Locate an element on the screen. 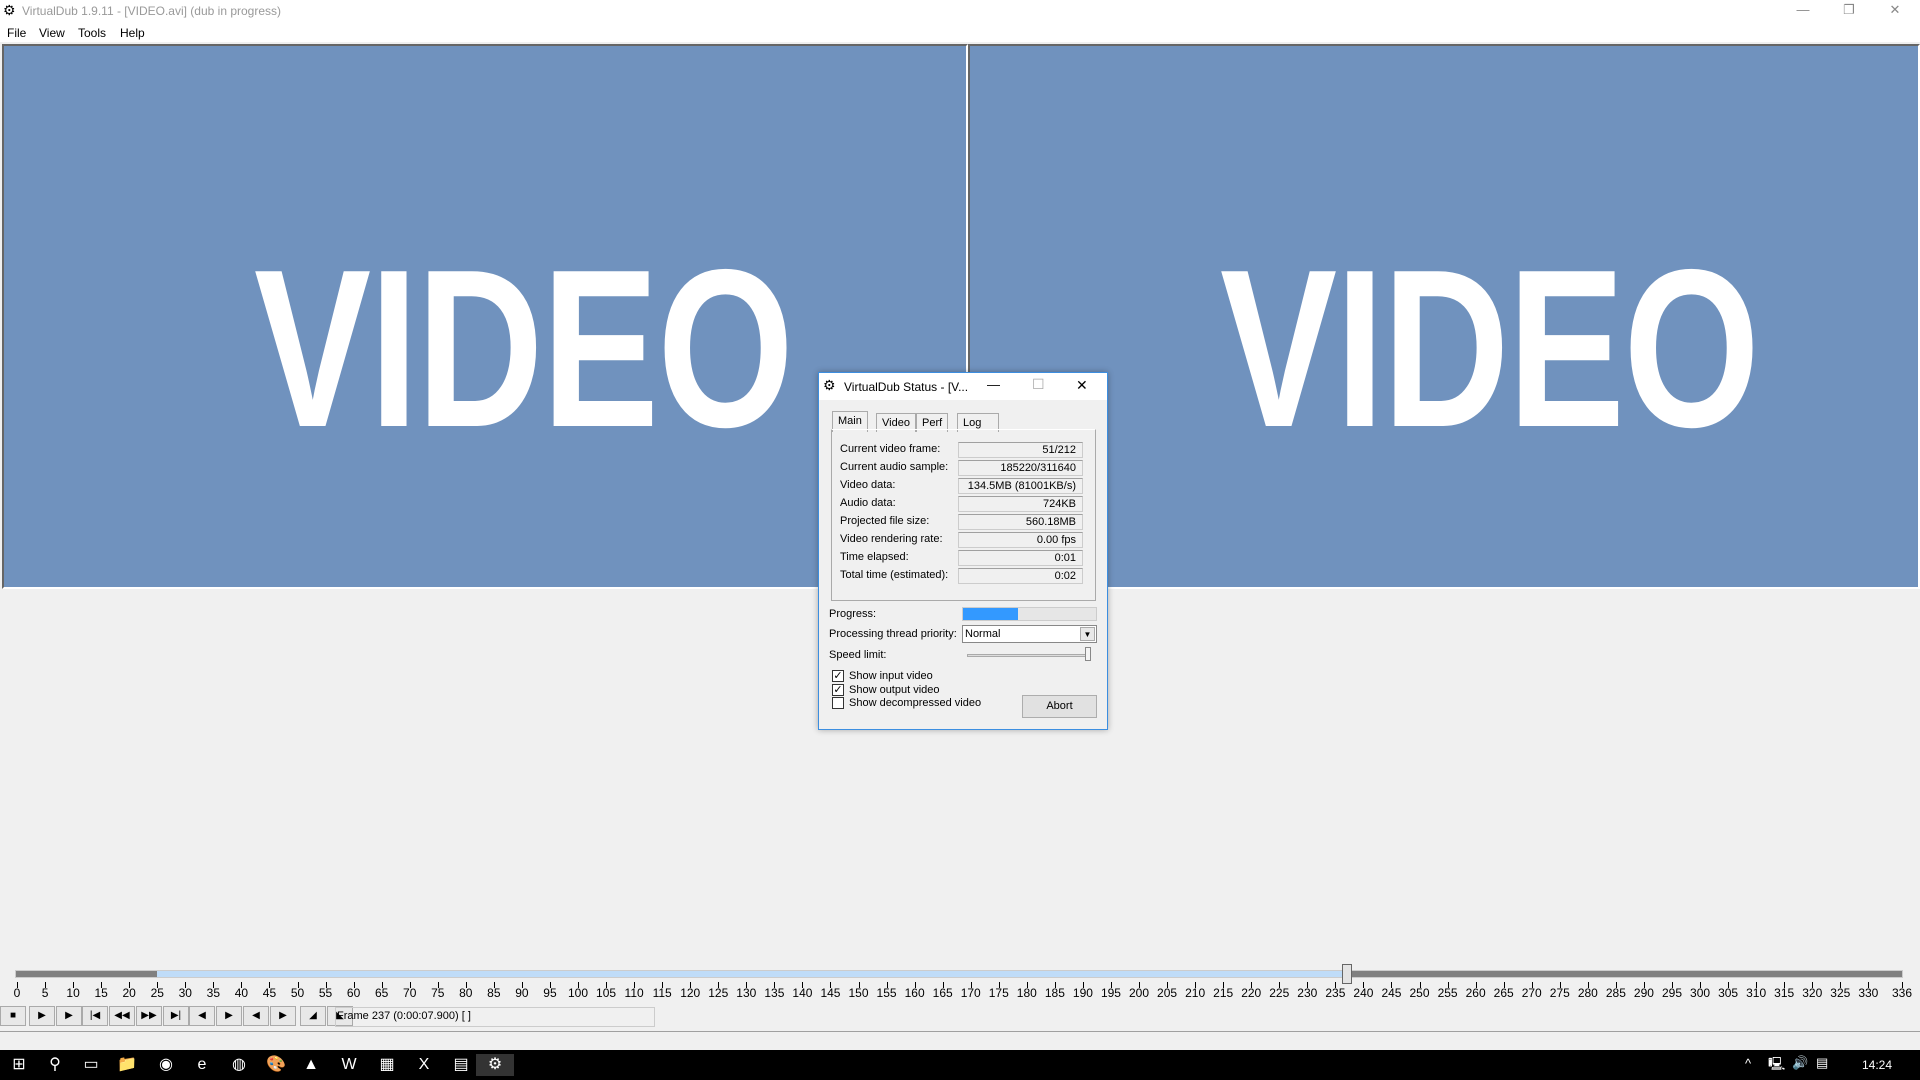  taskbar-task-view-icon: ▭ is located at coordinates (91, 1065).